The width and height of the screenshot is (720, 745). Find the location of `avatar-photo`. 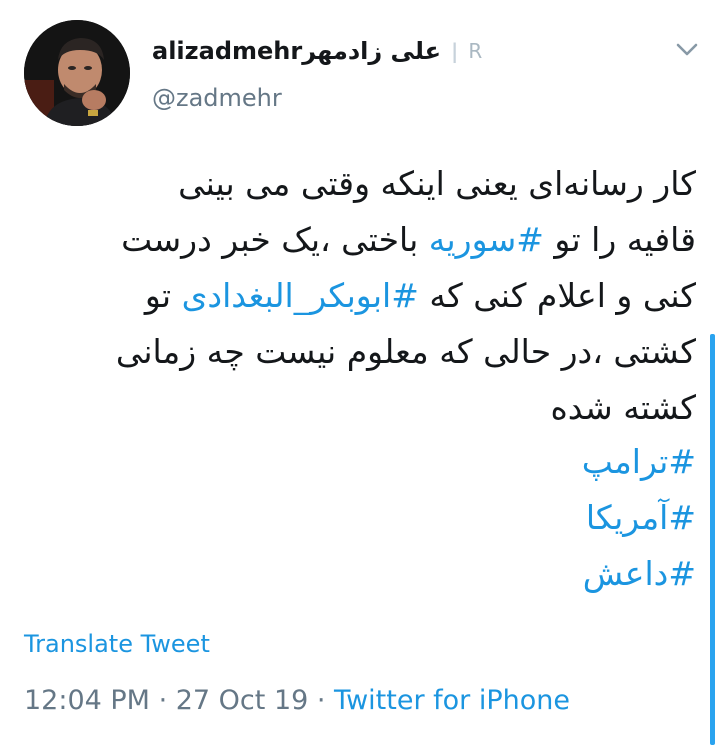

avatar-photo is located at coordinates (77, 73).